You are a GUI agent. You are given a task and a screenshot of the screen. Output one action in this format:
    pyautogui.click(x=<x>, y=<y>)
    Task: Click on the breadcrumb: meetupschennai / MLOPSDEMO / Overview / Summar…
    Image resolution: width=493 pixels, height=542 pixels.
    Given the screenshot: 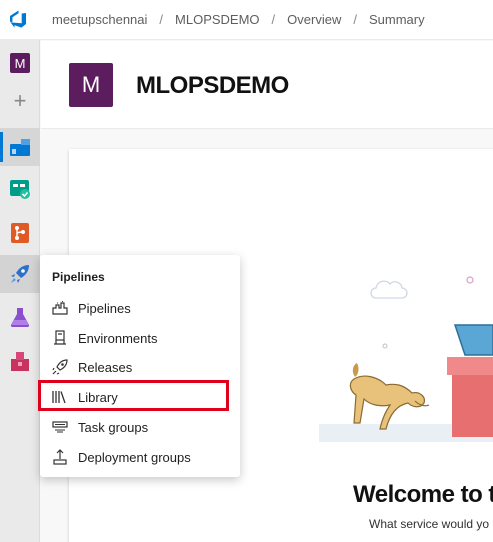 What is the action you would take?
    pyautogui.click(x=238, y=19)
    